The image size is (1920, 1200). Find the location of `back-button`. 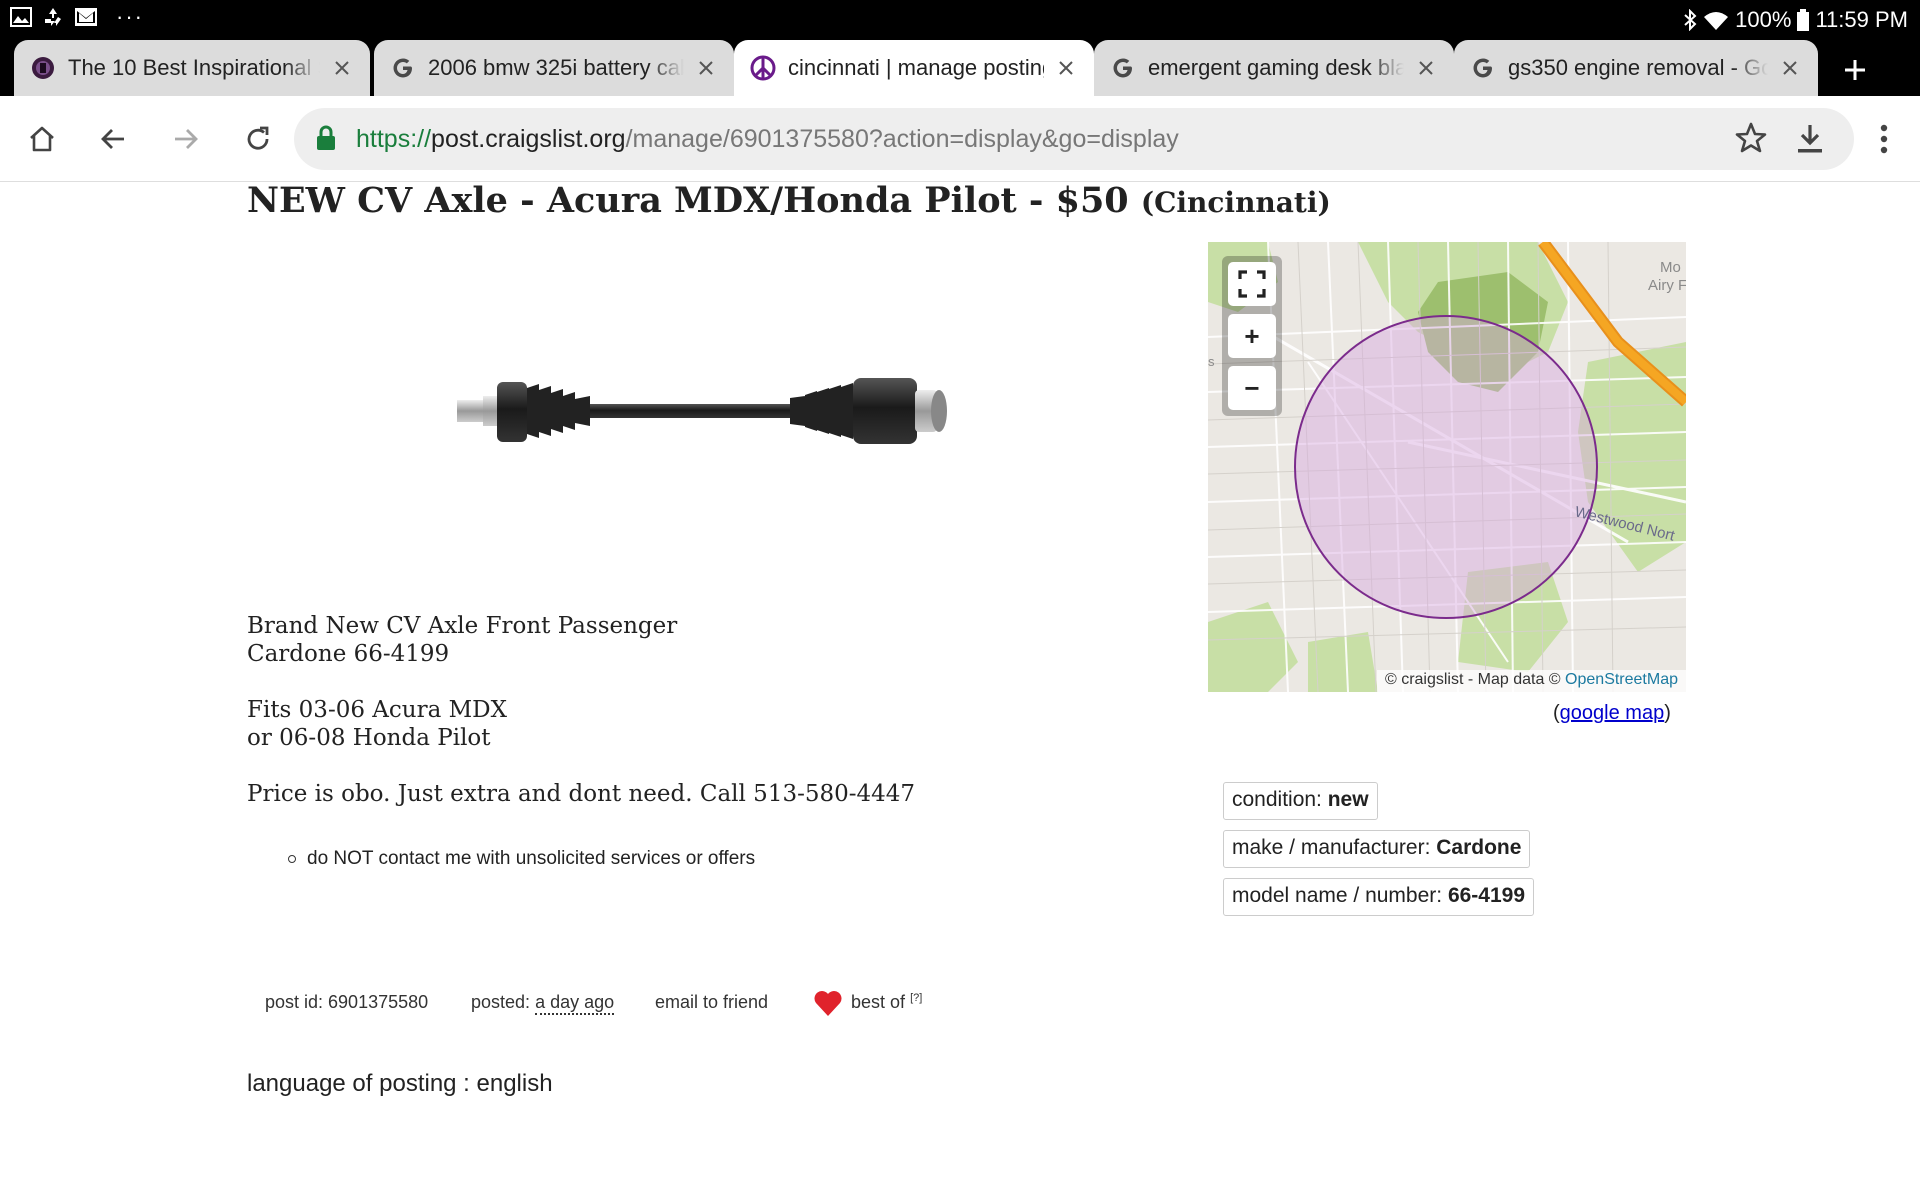

back-button is located at coordinates (113, 139).